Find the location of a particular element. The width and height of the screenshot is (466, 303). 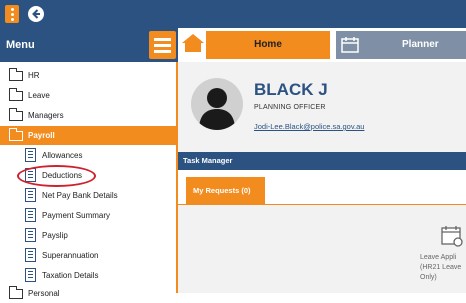

home-icon is located at coordinates (193, 43).